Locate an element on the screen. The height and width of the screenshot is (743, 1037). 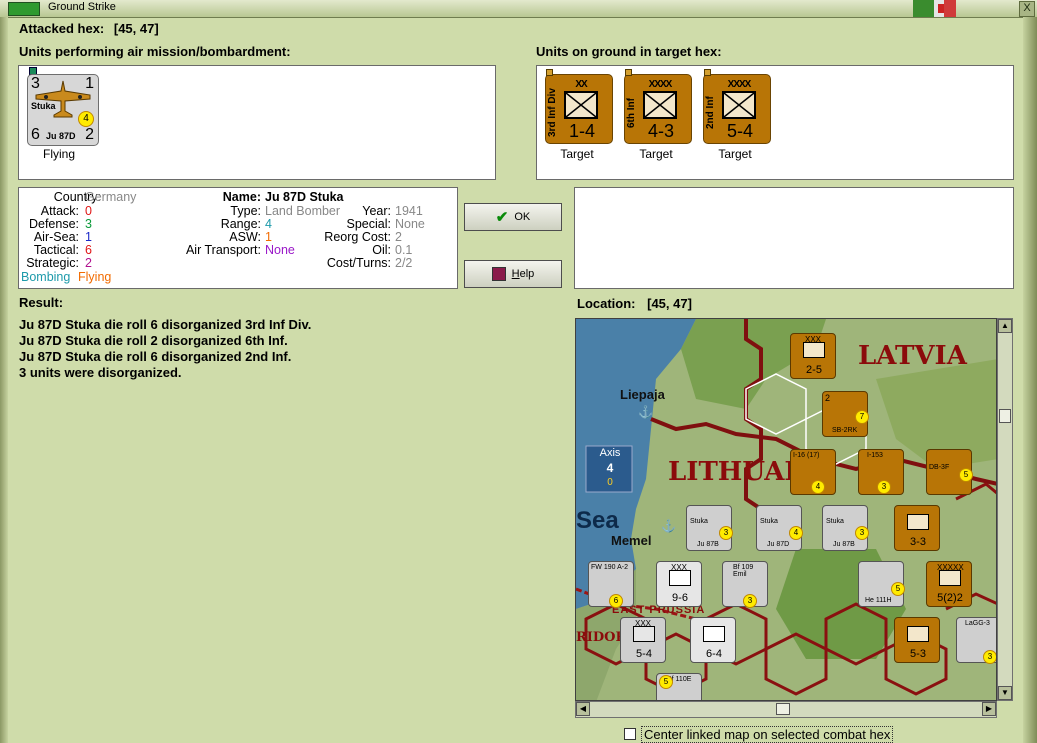
ok-button: ✔ OK is located at coordinates (513, 217).